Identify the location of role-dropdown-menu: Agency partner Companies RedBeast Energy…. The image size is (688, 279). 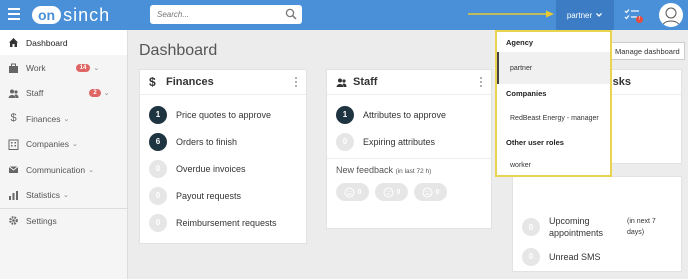
(553, 103).